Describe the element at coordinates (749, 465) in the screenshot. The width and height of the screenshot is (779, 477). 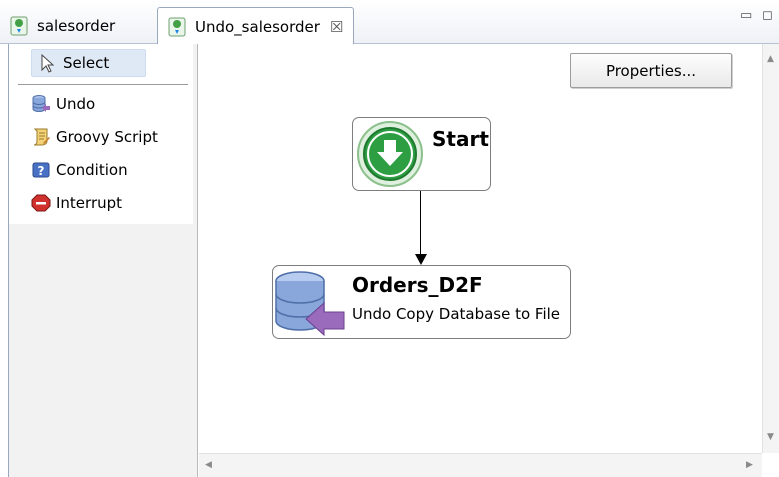
I see `scroll-right-icon: ▶` at that location.